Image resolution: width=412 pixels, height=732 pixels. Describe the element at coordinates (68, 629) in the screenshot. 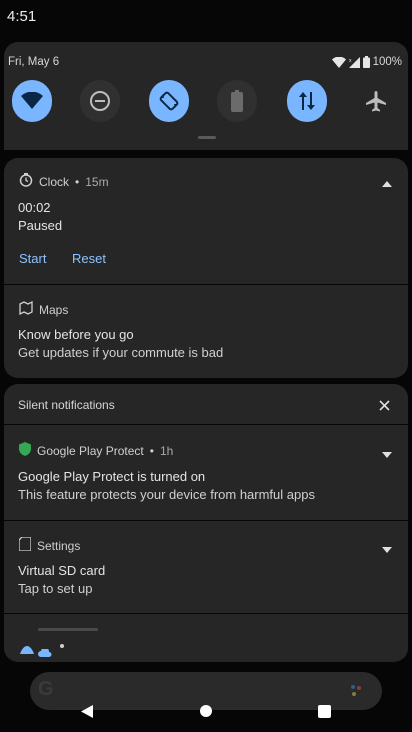

I see `partial-notification-title` at that location.